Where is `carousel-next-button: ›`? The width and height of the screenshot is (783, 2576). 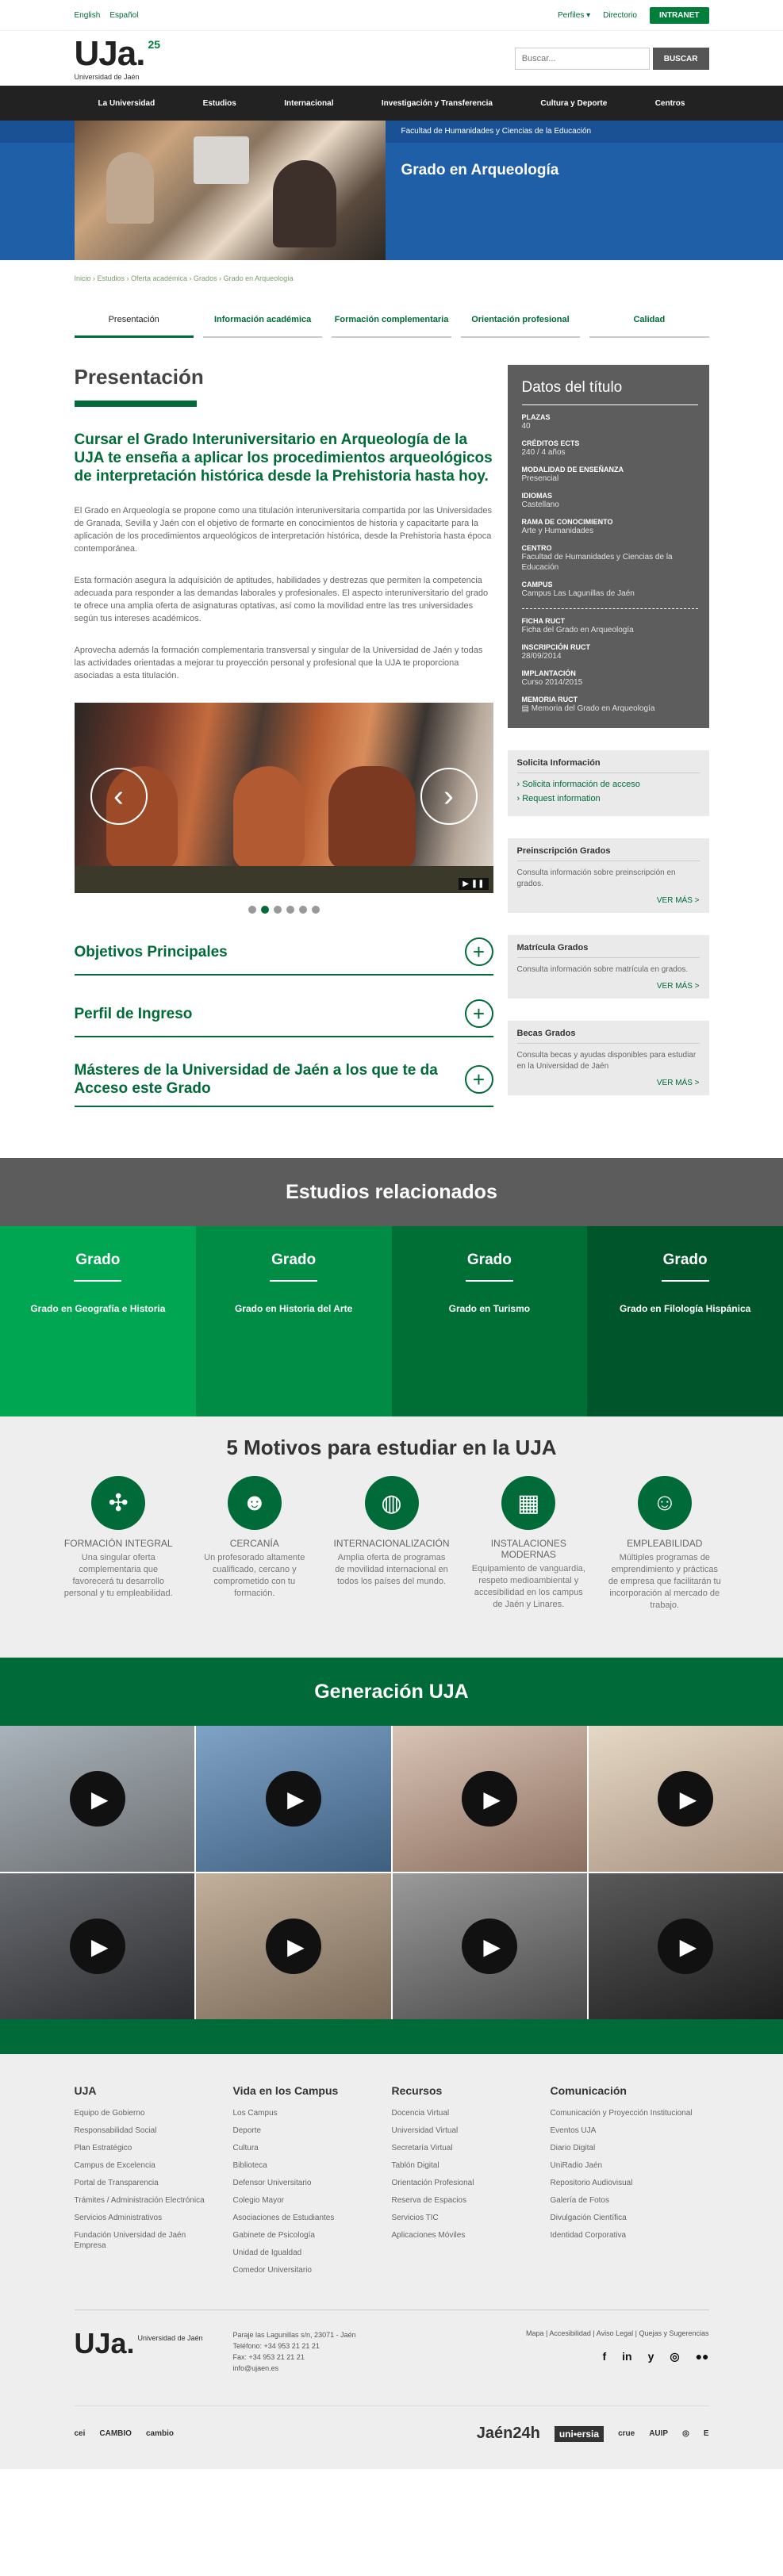 carousel-next-button: › is located at coordinates (449, 797).